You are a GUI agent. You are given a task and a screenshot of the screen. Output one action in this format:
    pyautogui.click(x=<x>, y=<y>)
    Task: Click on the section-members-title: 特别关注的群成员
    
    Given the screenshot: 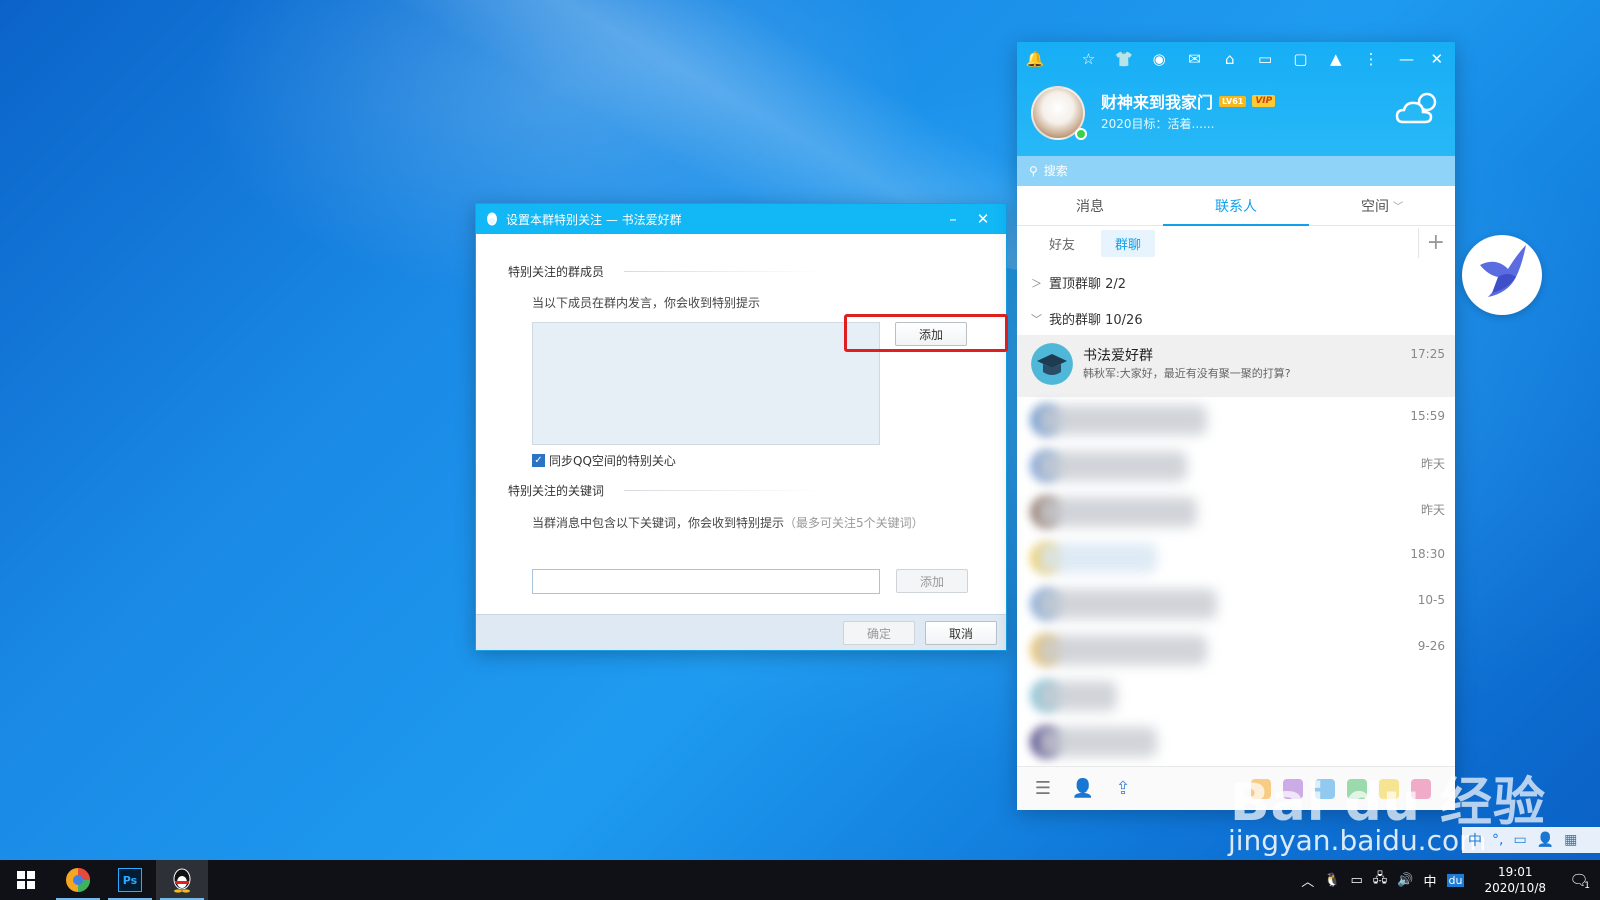 What is the action you would take?
    pyautogui.click(x=556, y=272)
    